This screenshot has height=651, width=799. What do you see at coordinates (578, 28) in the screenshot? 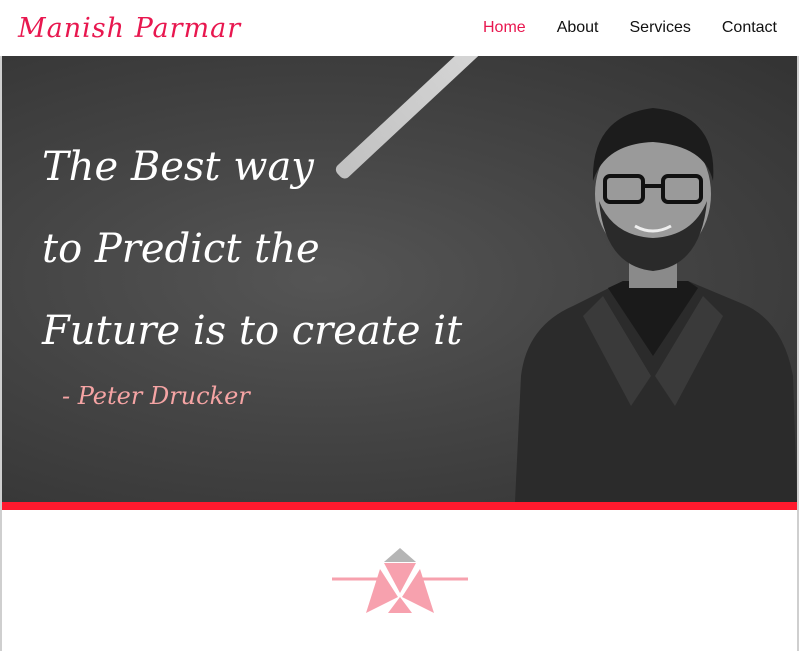
I see `nav-link-about: About` at bounding box center [578, 28].